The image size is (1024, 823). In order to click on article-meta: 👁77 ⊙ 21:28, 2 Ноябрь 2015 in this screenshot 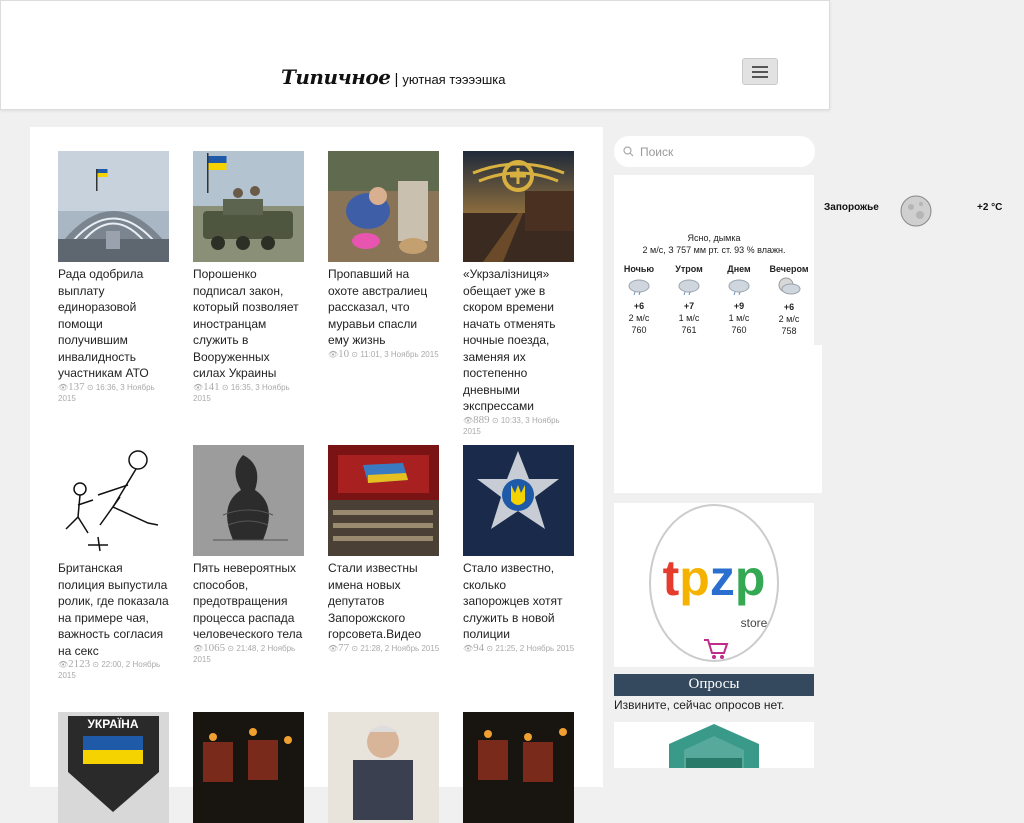, I will do `click(384, 647)`.